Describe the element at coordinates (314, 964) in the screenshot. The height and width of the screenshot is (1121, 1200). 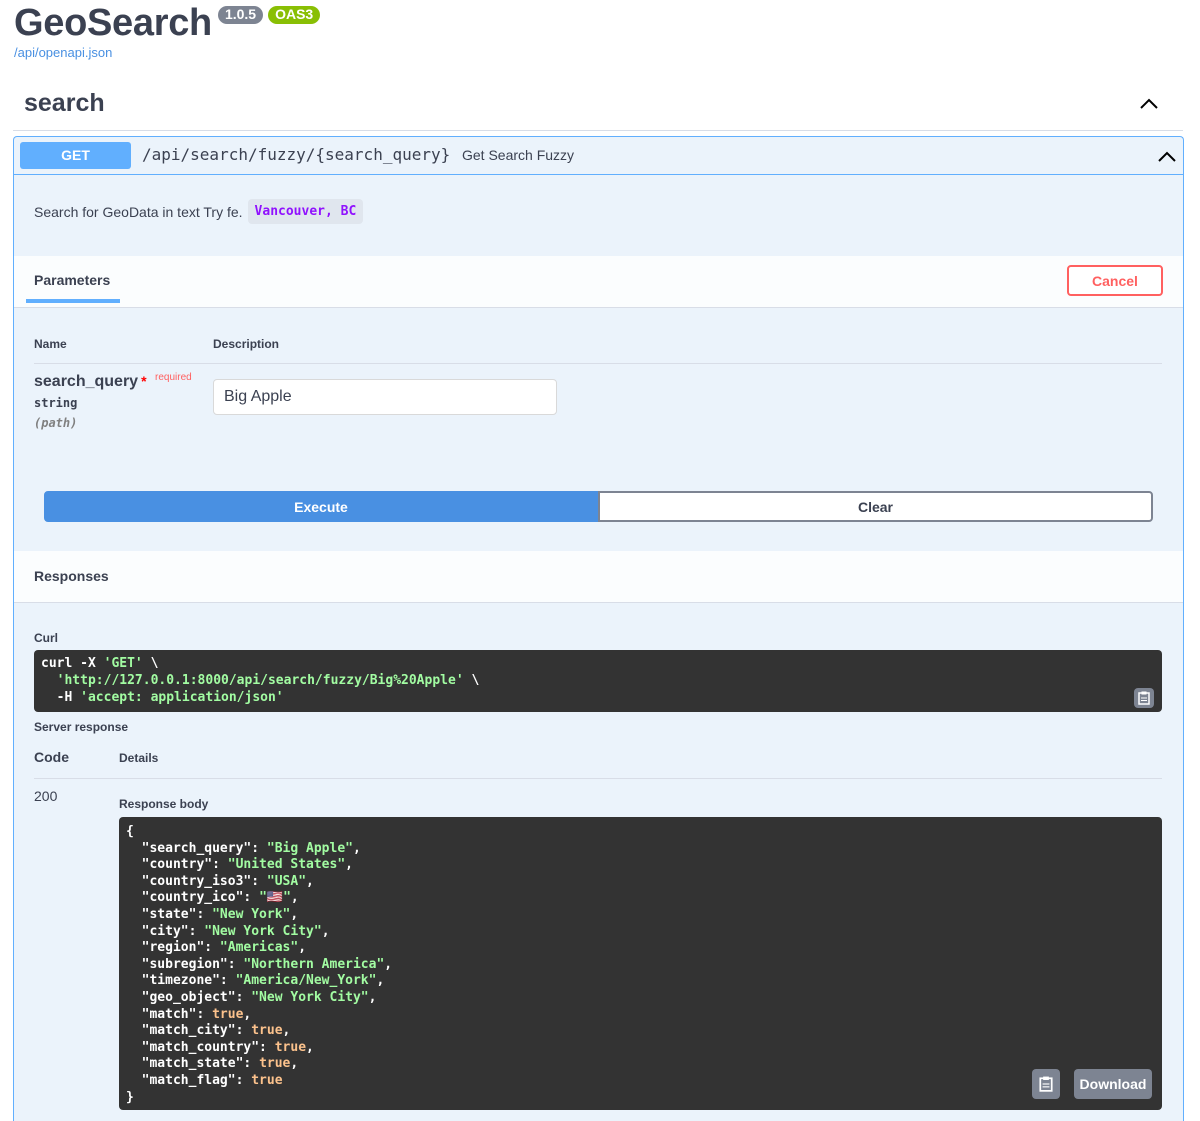
I see `json-value: "Northern America"` at that location.